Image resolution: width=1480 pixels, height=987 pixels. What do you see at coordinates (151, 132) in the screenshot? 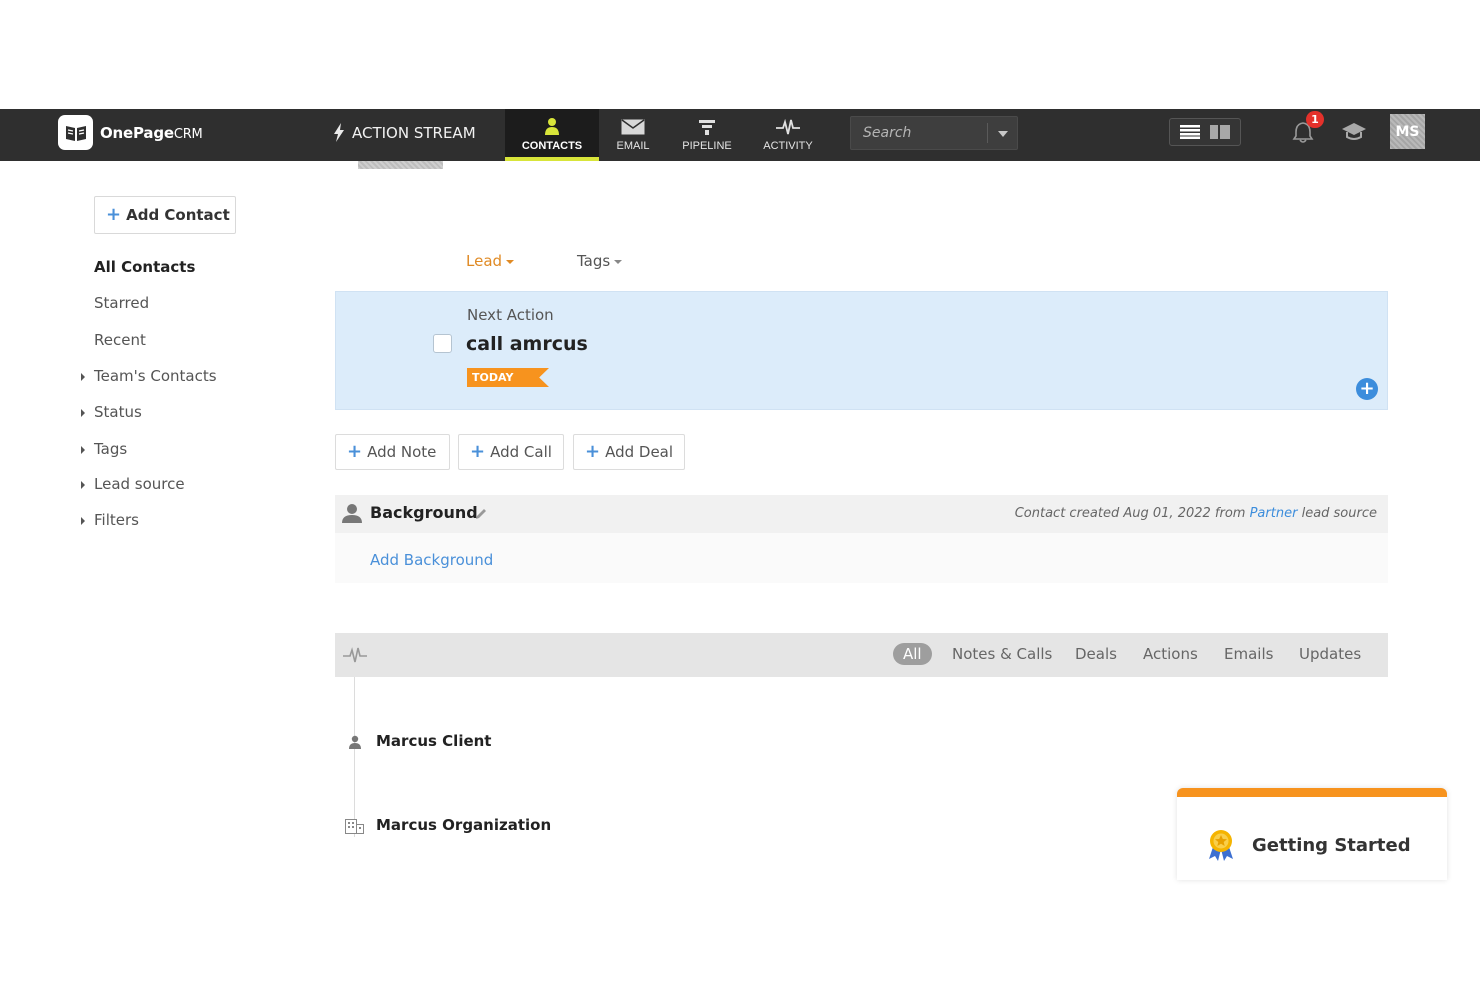
I see `brand-name: OnePageCRM` at bounding box center [151, 132].